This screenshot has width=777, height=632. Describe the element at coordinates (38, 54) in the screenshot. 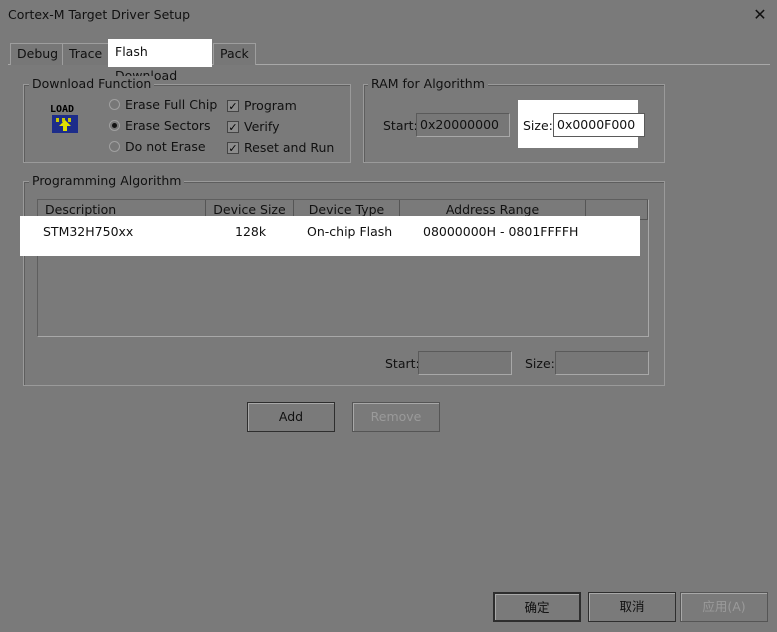

I see `tab-debug: Debug` at that location.